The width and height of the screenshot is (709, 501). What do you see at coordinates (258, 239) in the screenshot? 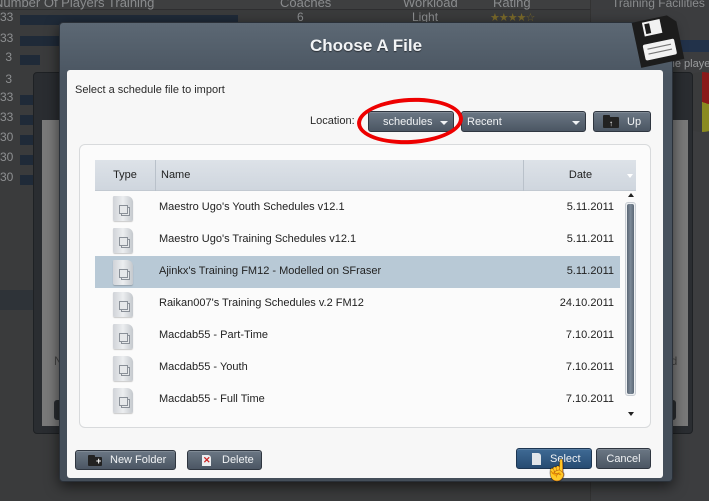
I see `file-name: Maestro Ugo's Training Schedules v12.1` at bounding box center [258, 239].